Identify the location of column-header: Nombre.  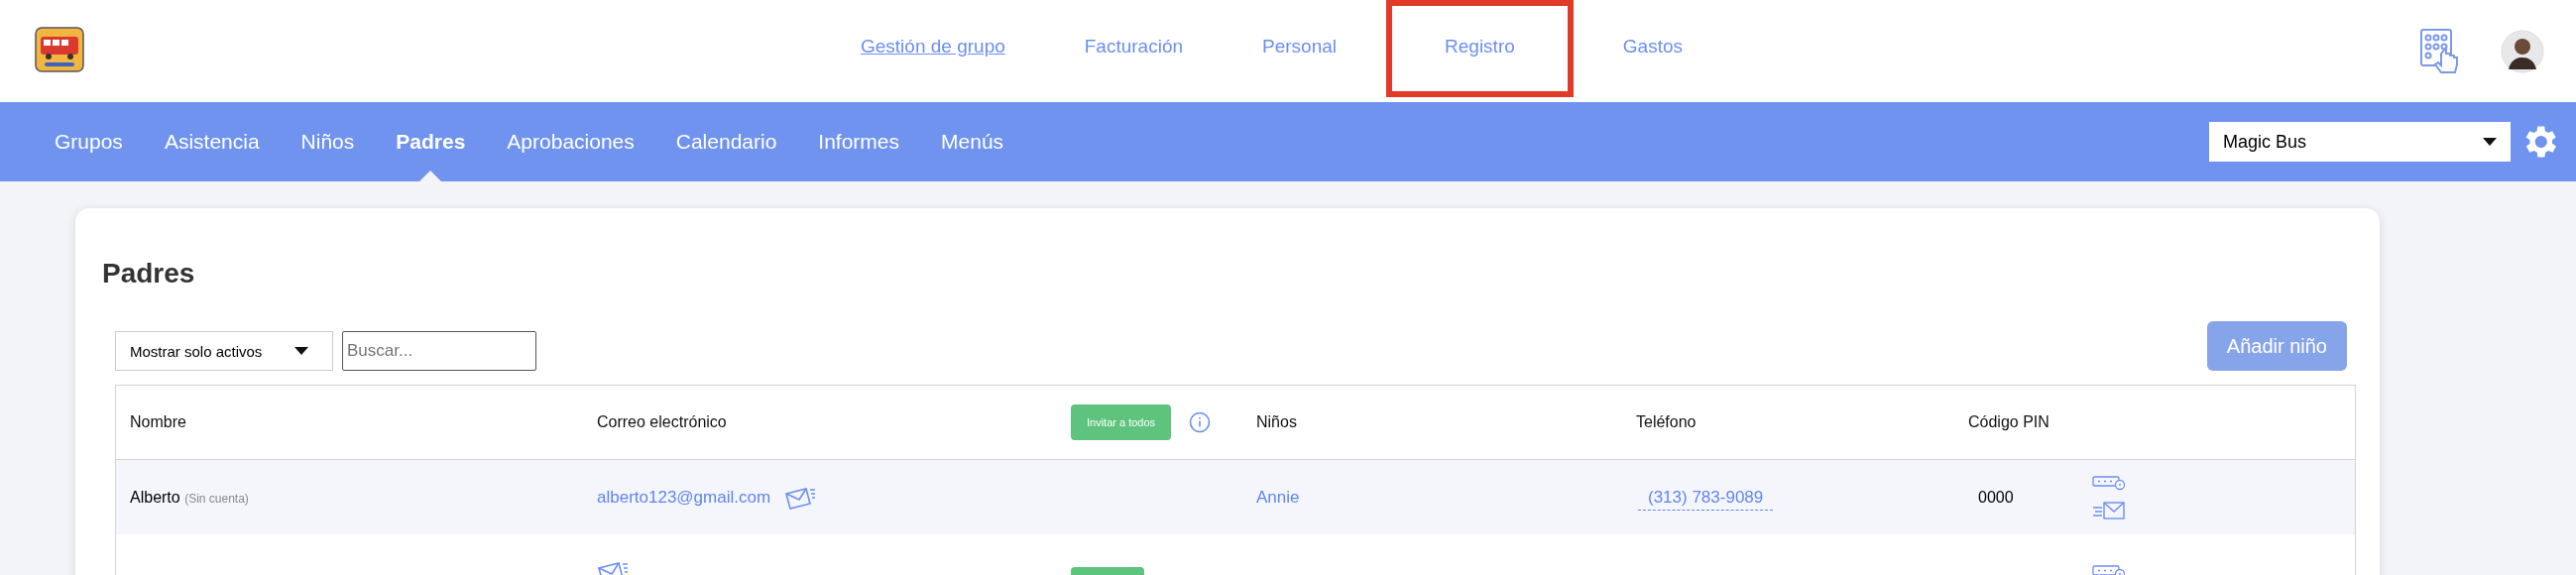
(158, 422).